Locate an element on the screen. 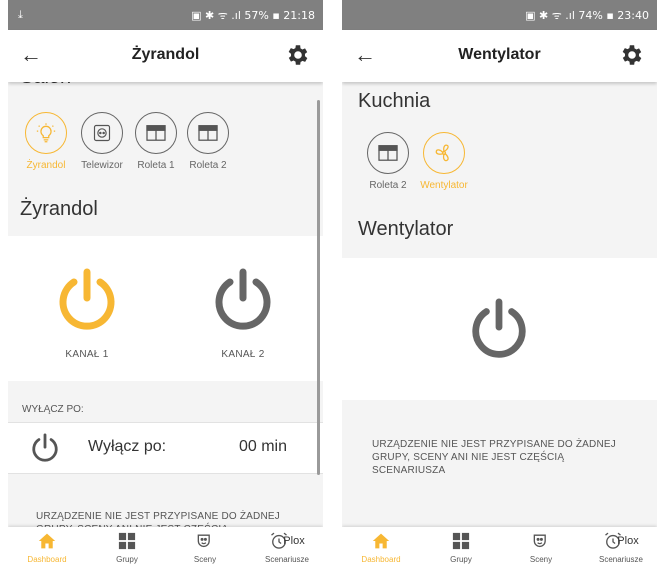 The image size is (657, 567). power-panel is located at coordinates (499, 329).